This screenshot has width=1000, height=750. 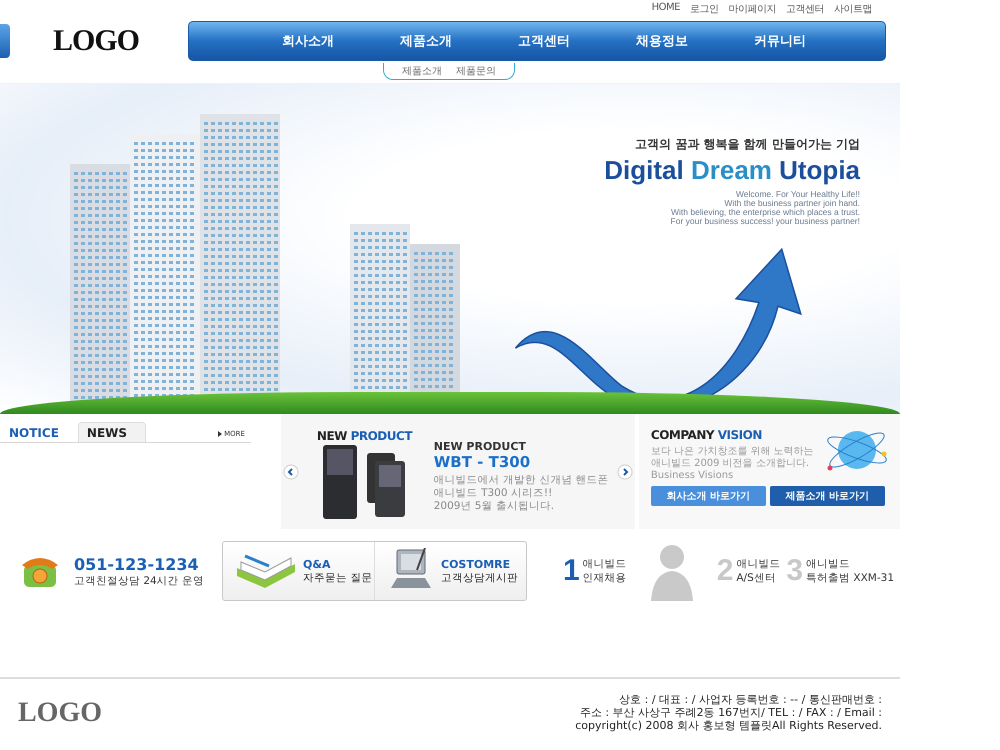 What do you see at coordinates (422, 71) in the screenshot?
I see `sub-menu-item: 제품소개` at bounding box center [422, 71].